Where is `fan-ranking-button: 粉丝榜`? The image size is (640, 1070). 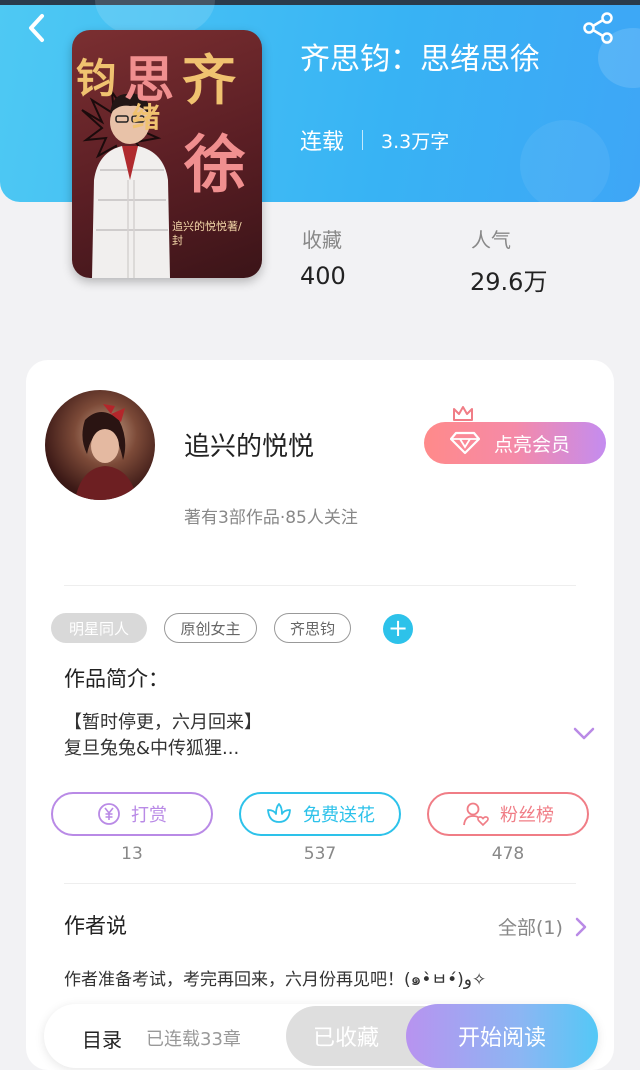 fan-ranking-button: 粉丝榜 is located at coordinates (508, 814).